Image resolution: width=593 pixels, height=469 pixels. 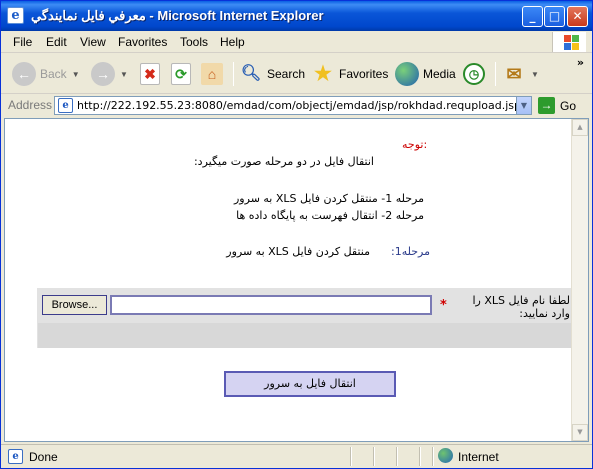 I want to click on toolbar-overflow-chevron: », so click(x=580, y=62).